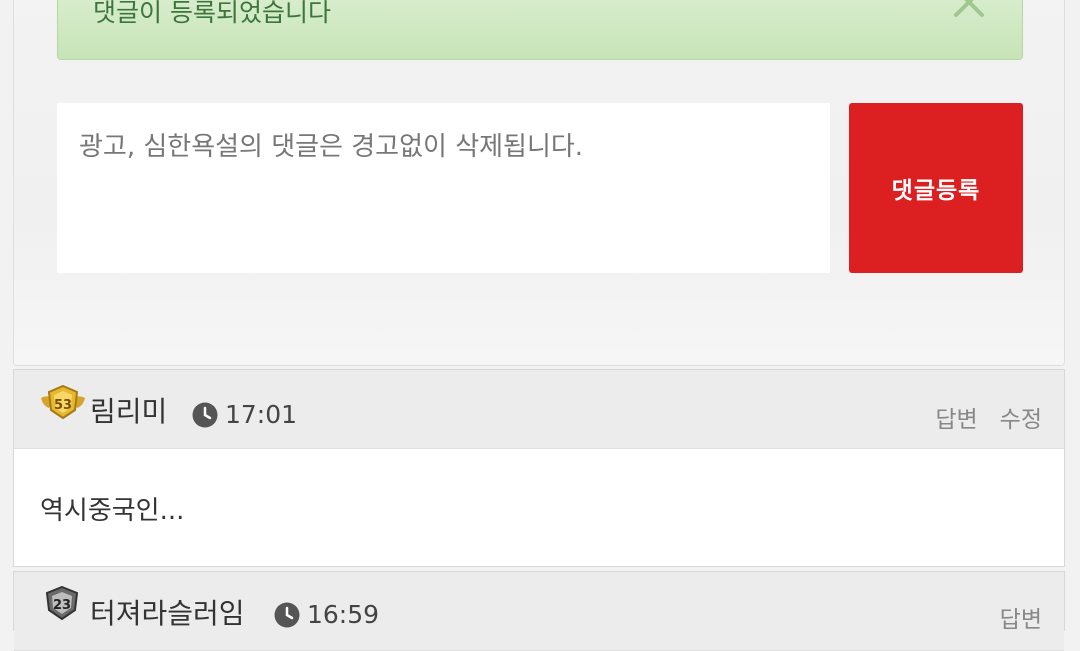 Image resolution: width=1080 pixels, height=651 pixels. Describe the element at coordinates (212, 13) in the screenshot. I see `alert-message: 댓글이 등록되었습니다` at that location.